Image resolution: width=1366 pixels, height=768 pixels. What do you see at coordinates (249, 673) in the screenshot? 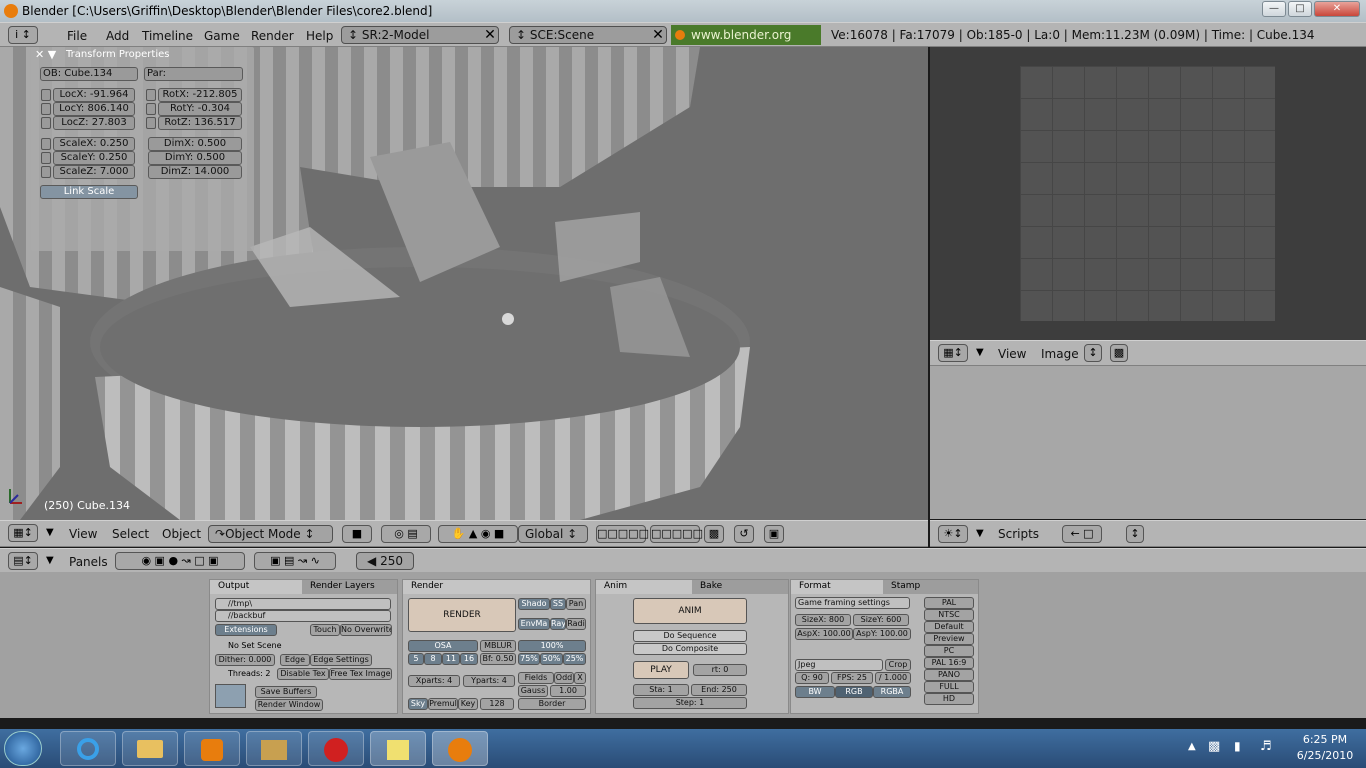
I see `threads-label: Threads: 2` at bounding box center [249, 673].